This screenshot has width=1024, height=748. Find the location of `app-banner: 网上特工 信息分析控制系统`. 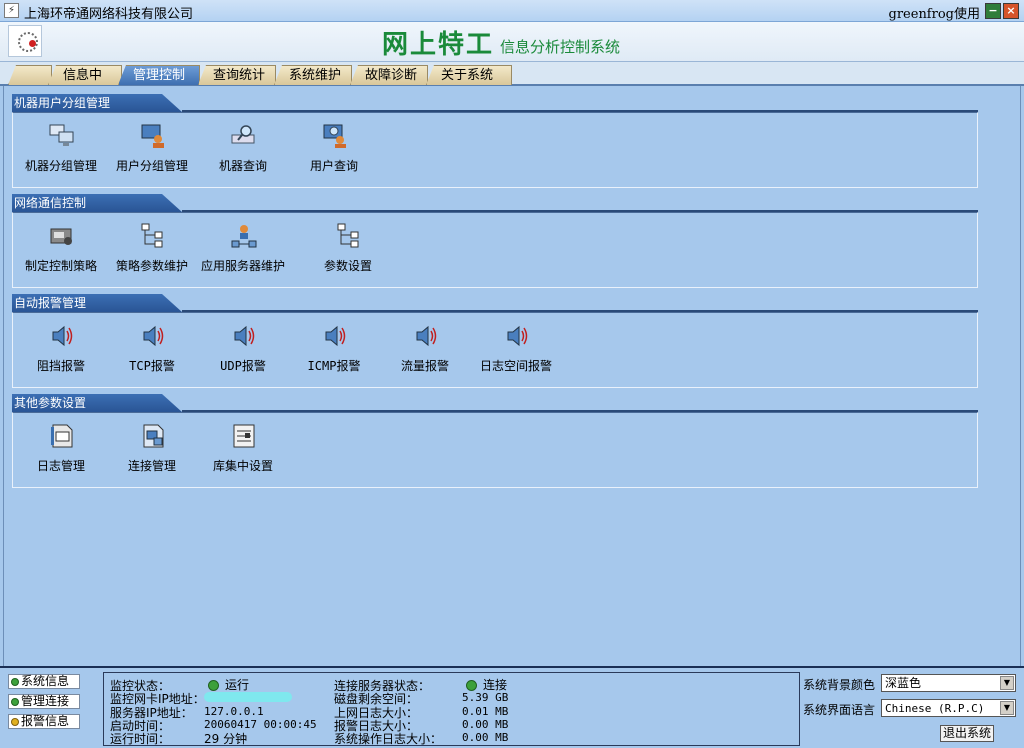

app-banner: 网上特工 信息分析控制系统 is located at coordinates (512, 42).